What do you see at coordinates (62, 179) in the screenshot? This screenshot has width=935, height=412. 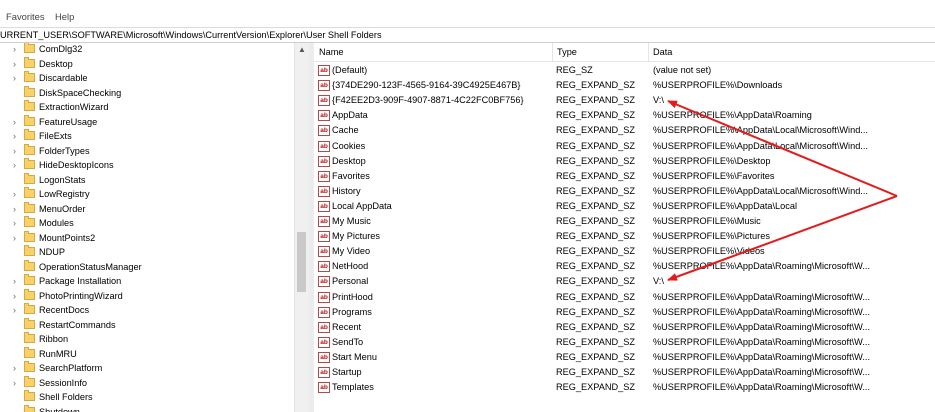 I see `tree-item-label: LogonStats` at bounding box center [62, 179].